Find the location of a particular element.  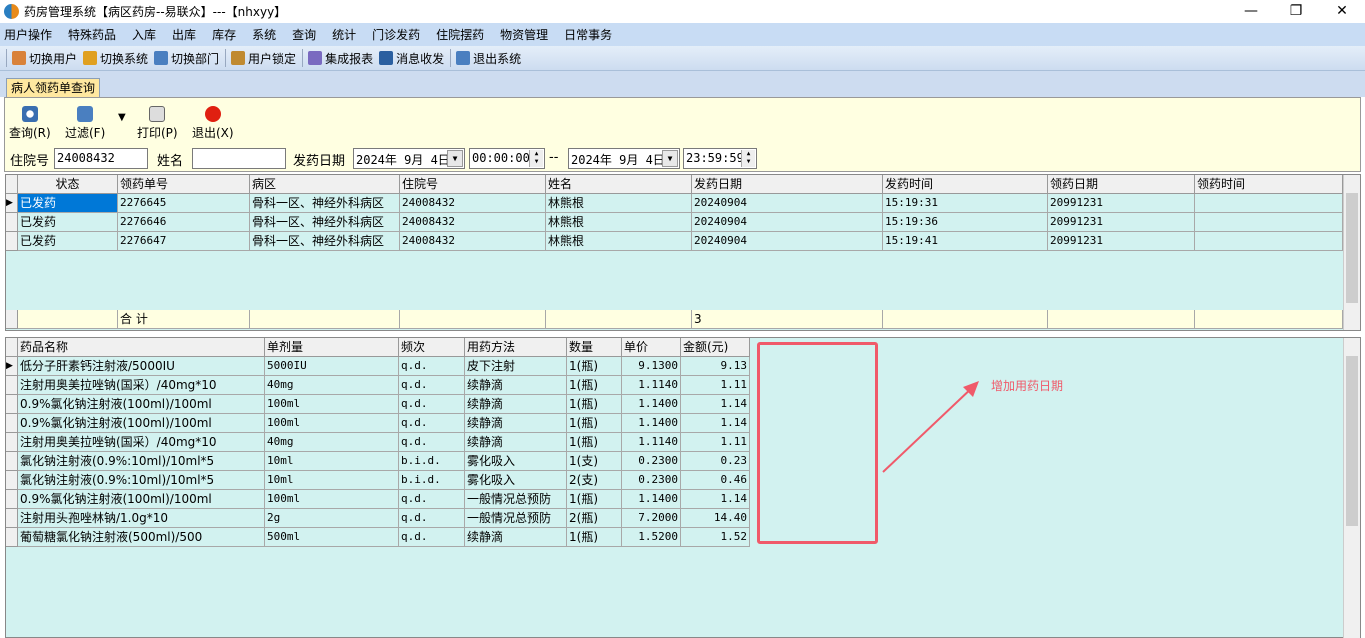

column-header: 领药日期 is located at coordinates (1121, 184).